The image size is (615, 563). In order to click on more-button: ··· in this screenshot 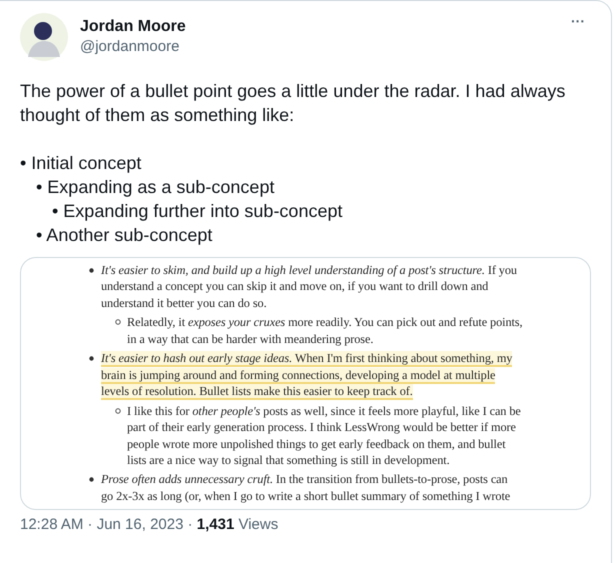, I will do `click(578, 21)`.